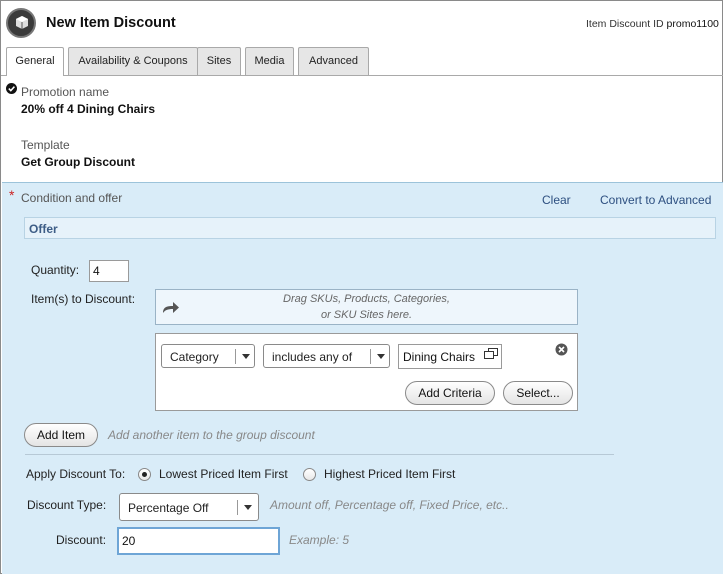  Describe the element at coordinates (269, 61) in the screenshot. I see `tab-media: Media` at that location.